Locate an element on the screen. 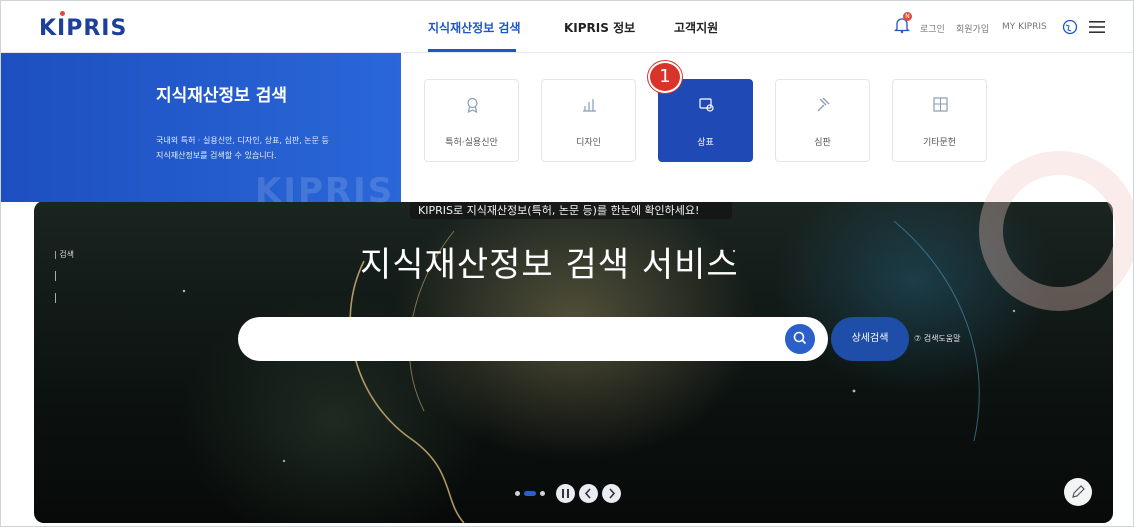  logo-dot is located at coordinates (62, 13).